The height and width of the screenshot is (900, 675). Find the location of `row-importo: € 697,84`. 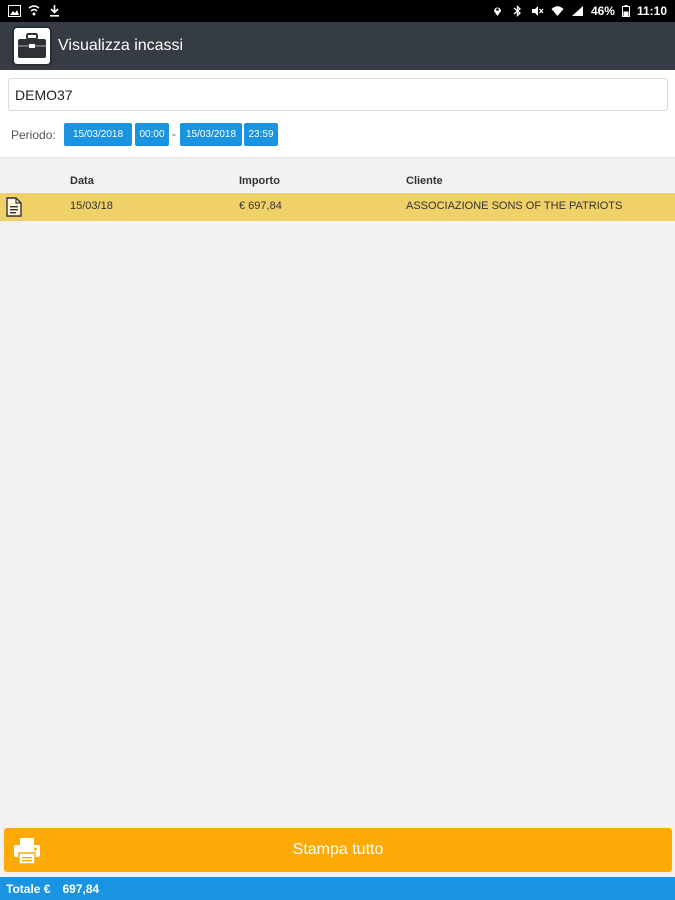

row-importo: € 697,84 is located at coordinates (260, 206).